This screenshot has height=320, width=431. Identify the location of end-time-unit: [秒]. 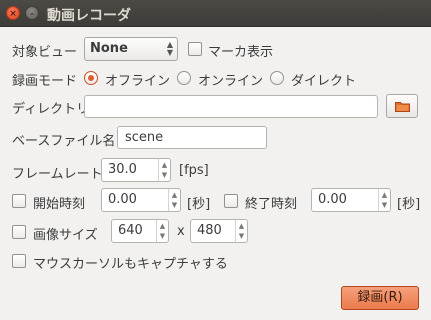
(409, 204).